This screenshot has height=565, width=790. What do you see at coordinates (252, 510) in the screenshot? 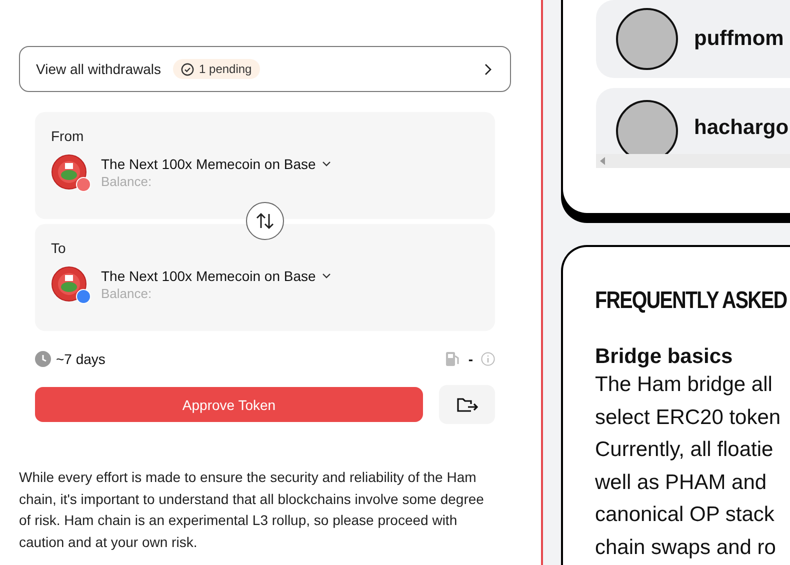
I see `disclaimer-text: While every effort is made to ensure the security and reliability of the Ham chain, it's important to understand that all blockchains involve some degree of risk. Ham chain is an experimental L3 rollup, so please proceed with caution and at your own risk.` at bounding box center [252, 510].